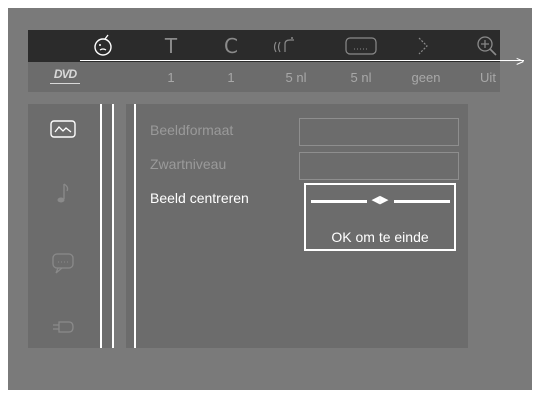  I want to click on music-note-icon-graphic, so click(63, 193).